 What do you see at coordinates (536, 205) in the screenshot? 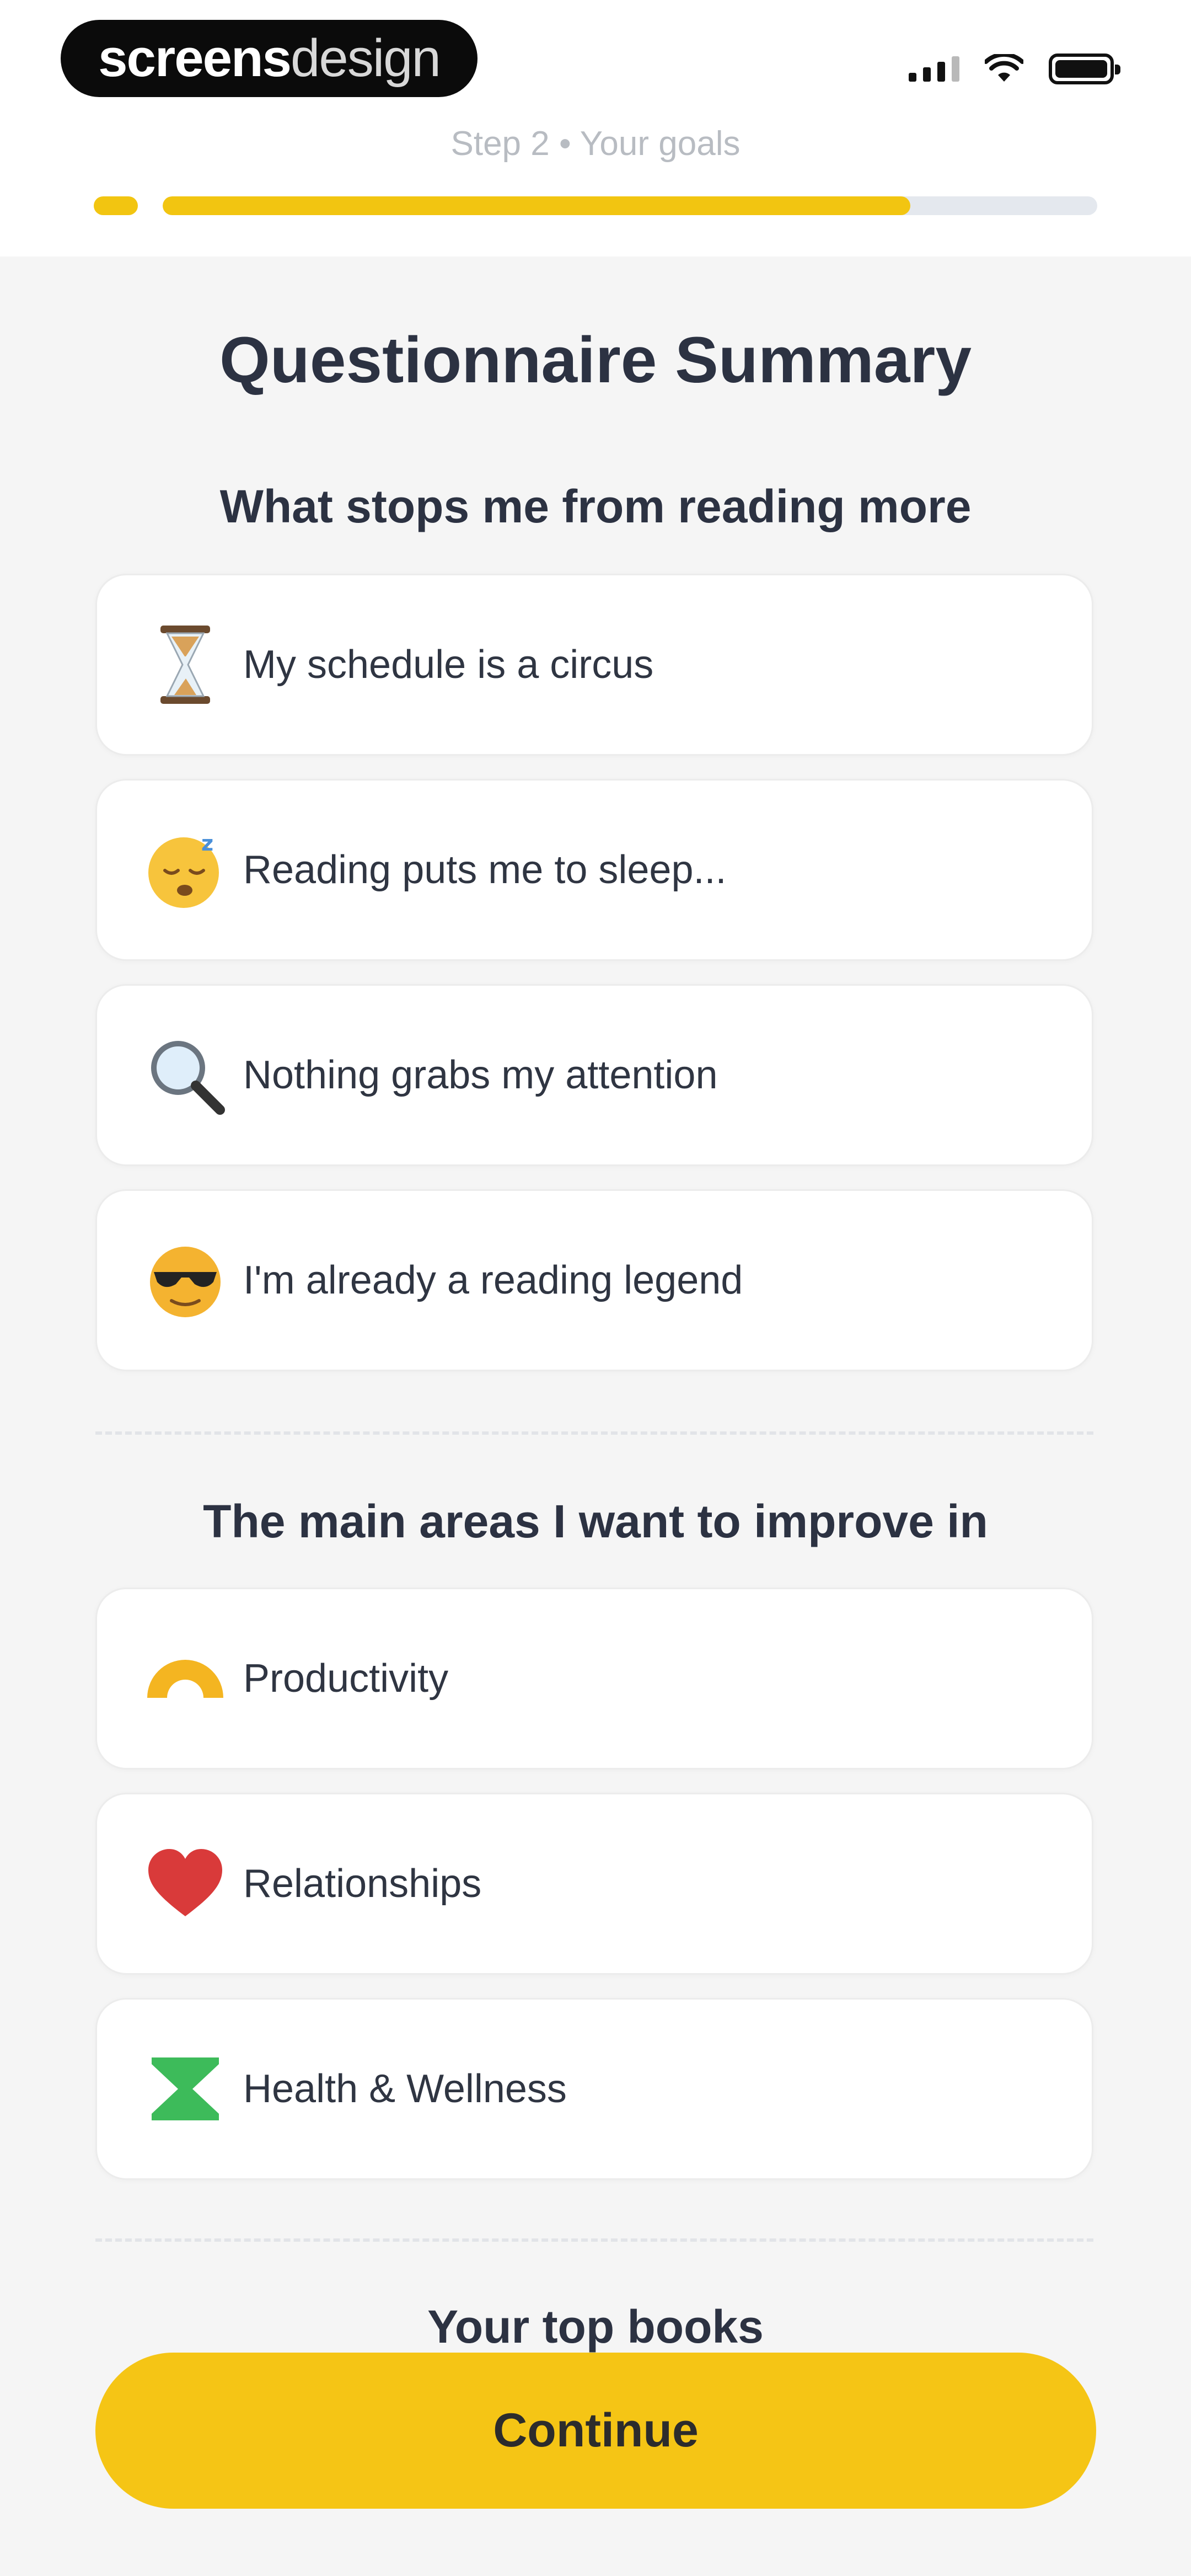
I see `progress-fill` at bounding box center [536, 205].